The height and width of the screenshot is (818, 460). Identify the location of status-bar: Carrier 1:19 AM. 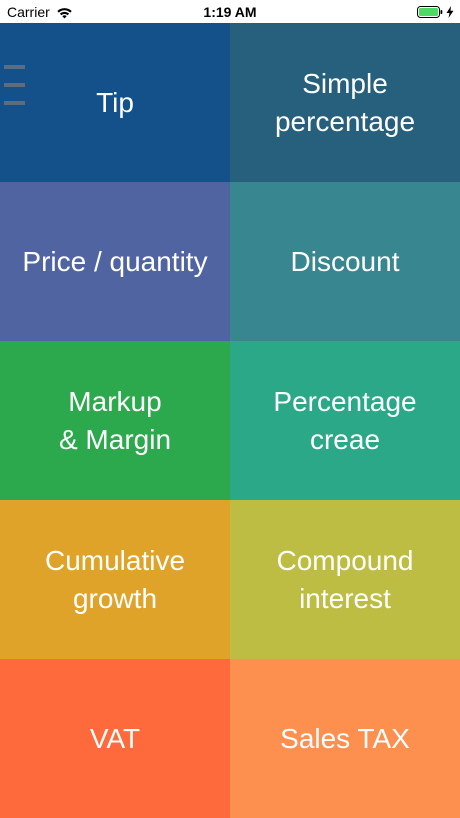
(230, 11).